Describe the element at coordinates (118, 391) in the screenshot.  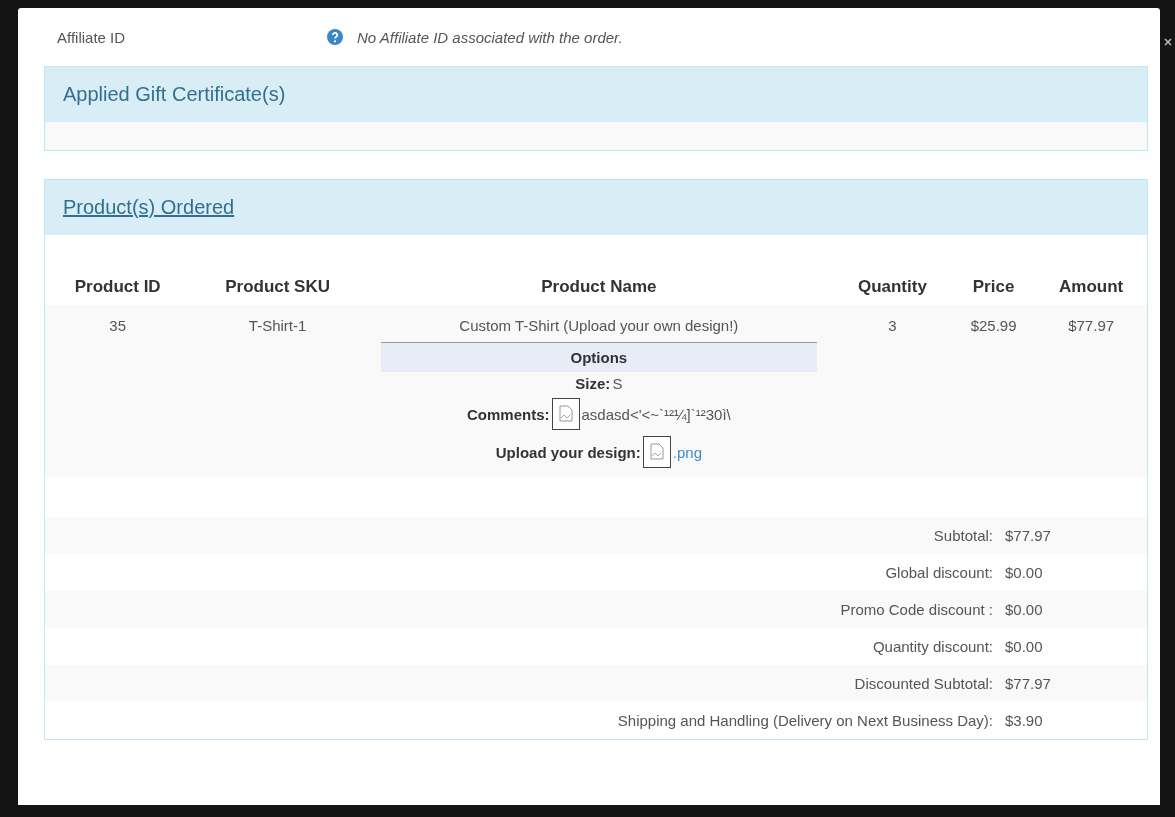
I see `table-cell: 35` at that location.